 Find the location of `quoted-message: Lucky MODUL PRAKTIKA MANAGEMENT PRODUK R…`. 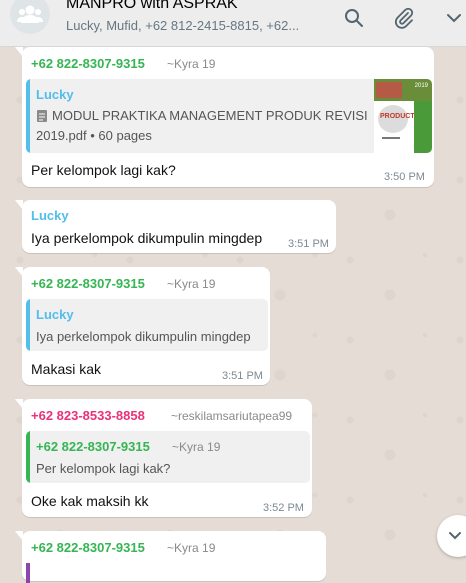

quoted-message: Lucky MODUL PRAKTIKA MANAGEMENT PRODUK R… is located at coordinates (229, 116).